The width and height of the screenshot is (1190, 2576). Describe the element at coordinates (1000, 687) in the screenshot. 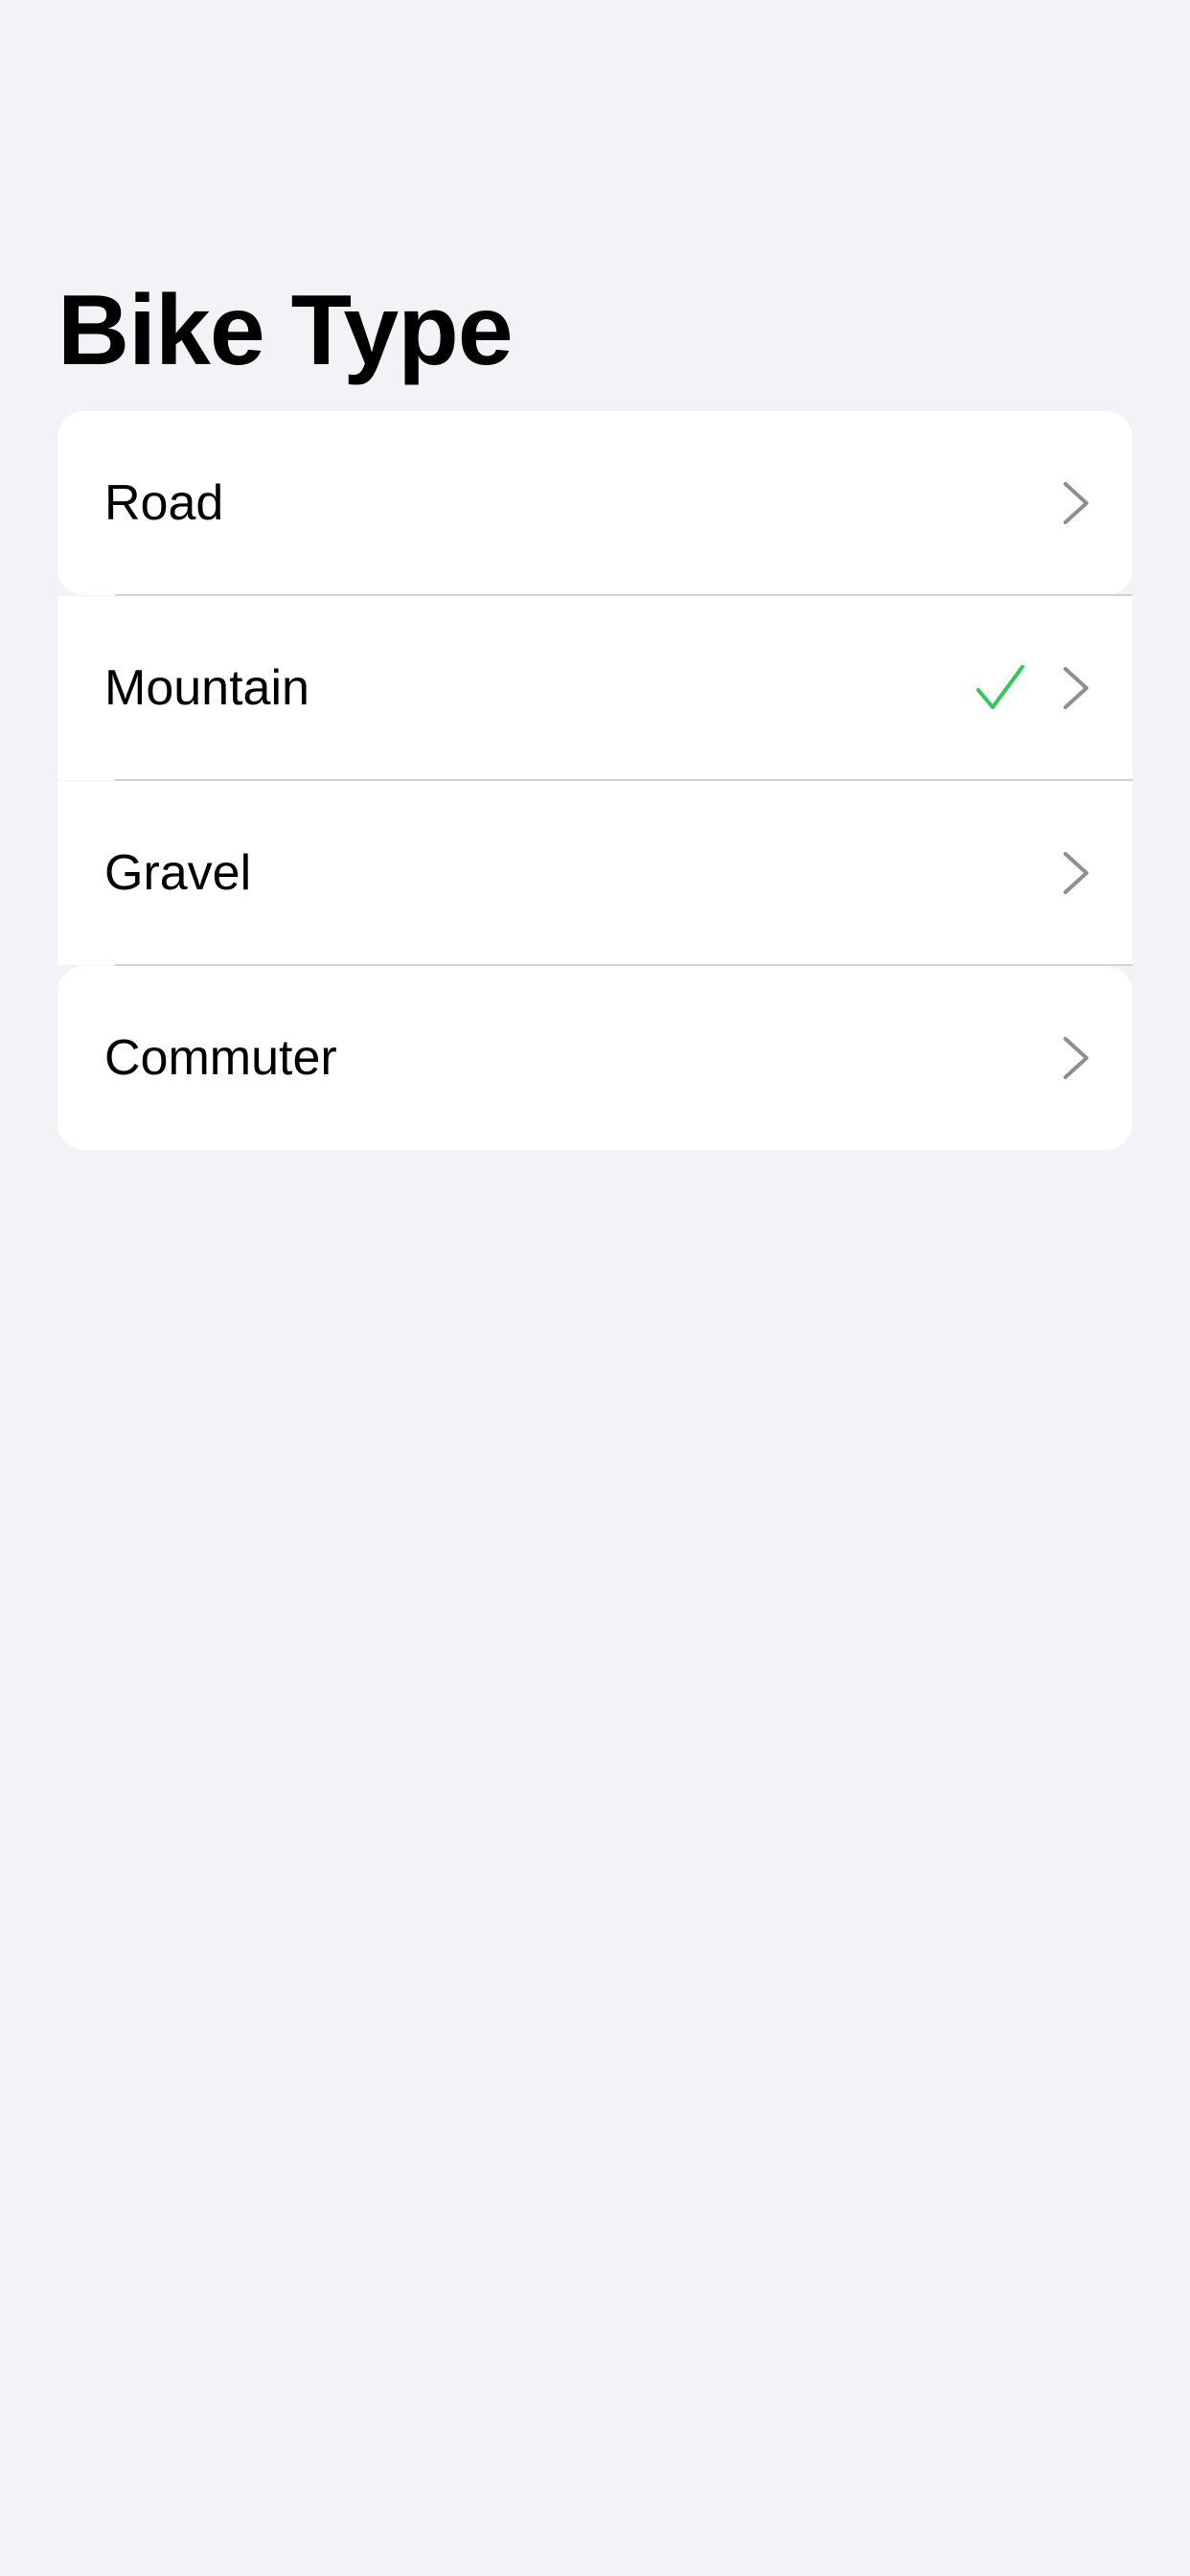

I see `checkmark-icon` at that location.